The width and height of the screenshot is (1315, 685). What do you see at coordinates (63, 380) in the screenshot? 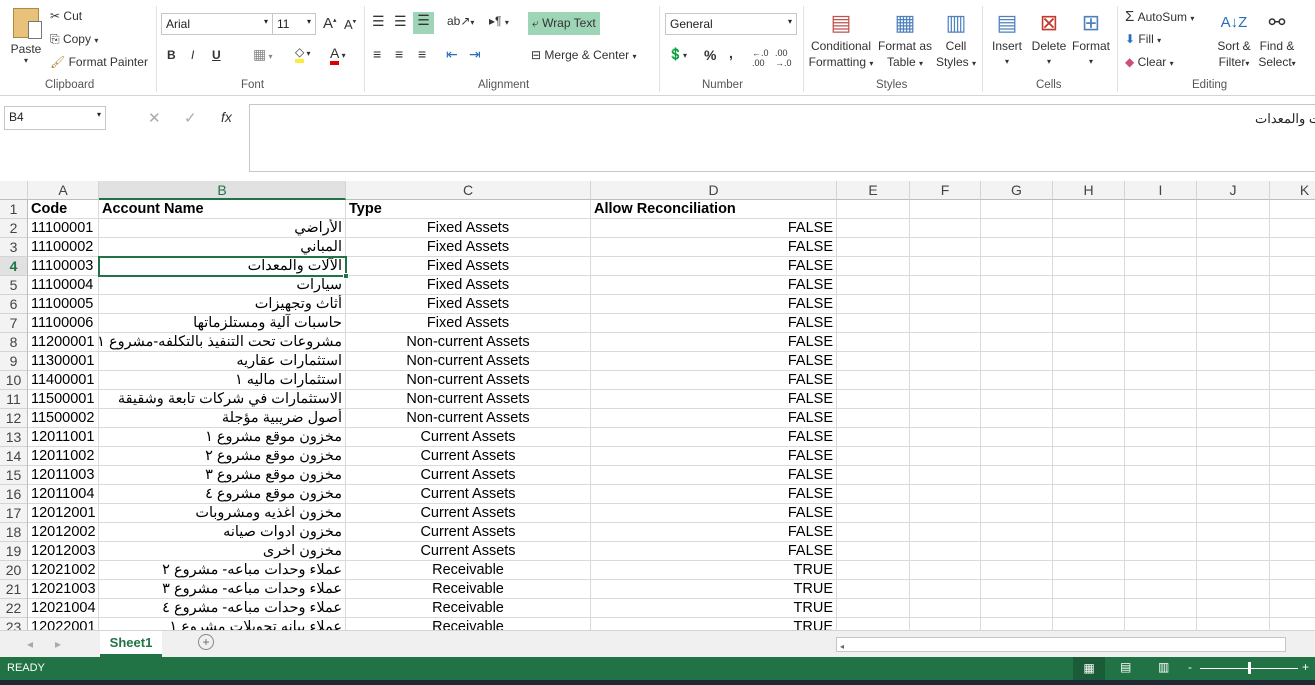
I see `table-cell: 11400001` at bounding box center [63, 380].